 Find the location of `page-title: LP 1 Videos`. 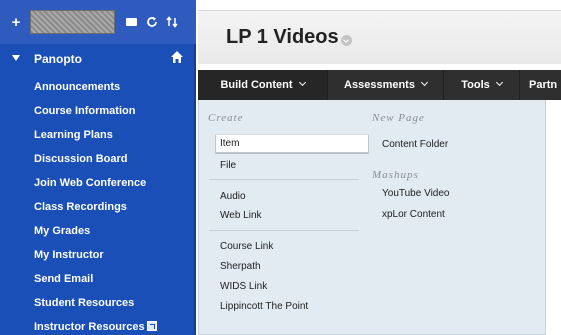

page-title: LP 1 Videos is located at coordinates (282, 37).